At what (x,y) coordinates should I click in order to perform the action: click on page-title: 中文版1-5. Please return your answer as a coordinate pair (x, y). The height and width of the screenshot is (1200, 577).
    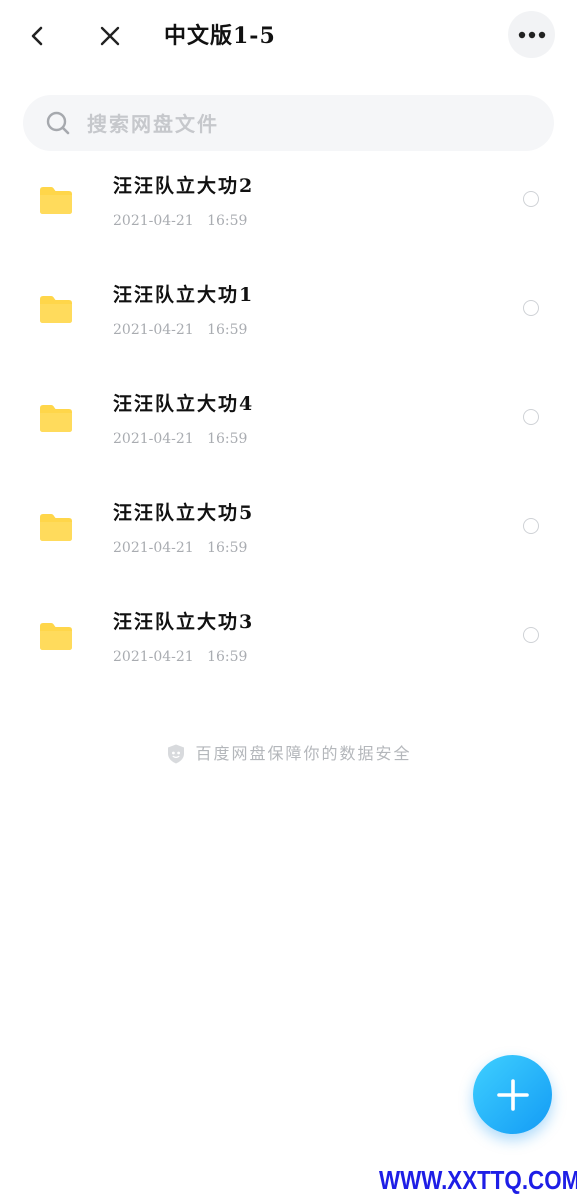
    Looking at the image, I should click on (220, 36).